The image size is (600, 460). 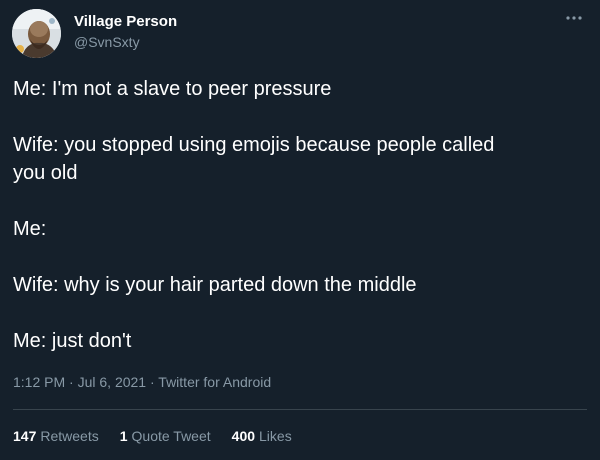 What do you see at coordinates (30, 229) in the screenshot?
I see `tweet-text-line: Me:` at bounding box center [30, 229].